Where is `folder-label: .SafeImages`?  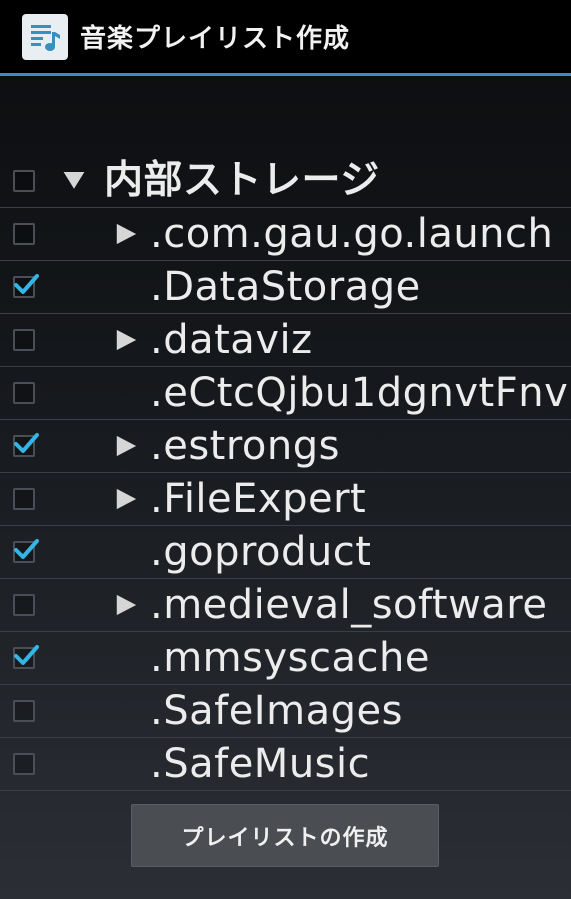
folder-label: .SafeImages is located at coordinates (276, 711).